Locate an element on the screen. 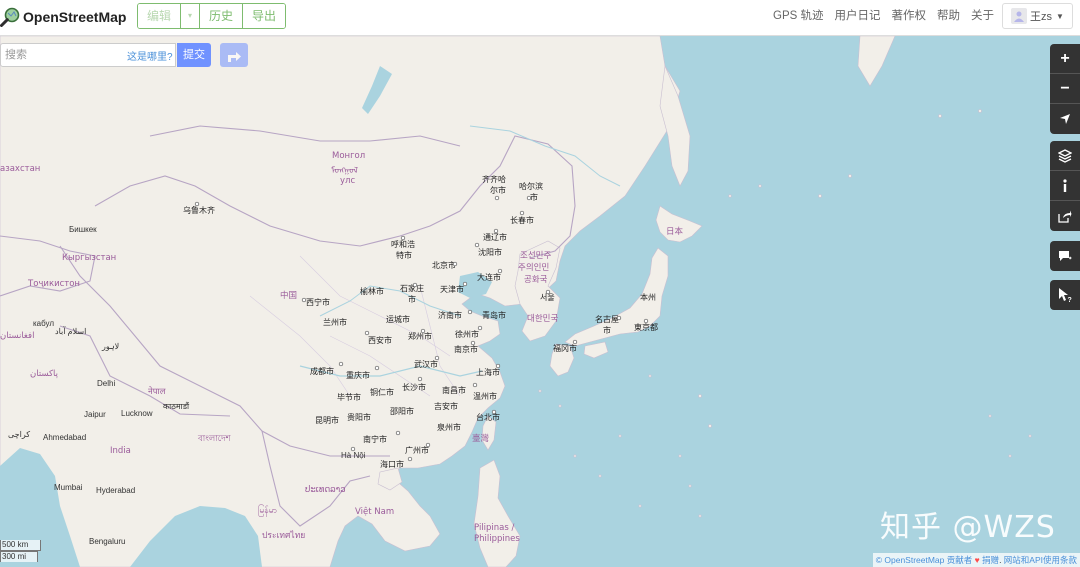  nav-gps-traces: GPS 轨迹 is located at coordinates (798, 15).